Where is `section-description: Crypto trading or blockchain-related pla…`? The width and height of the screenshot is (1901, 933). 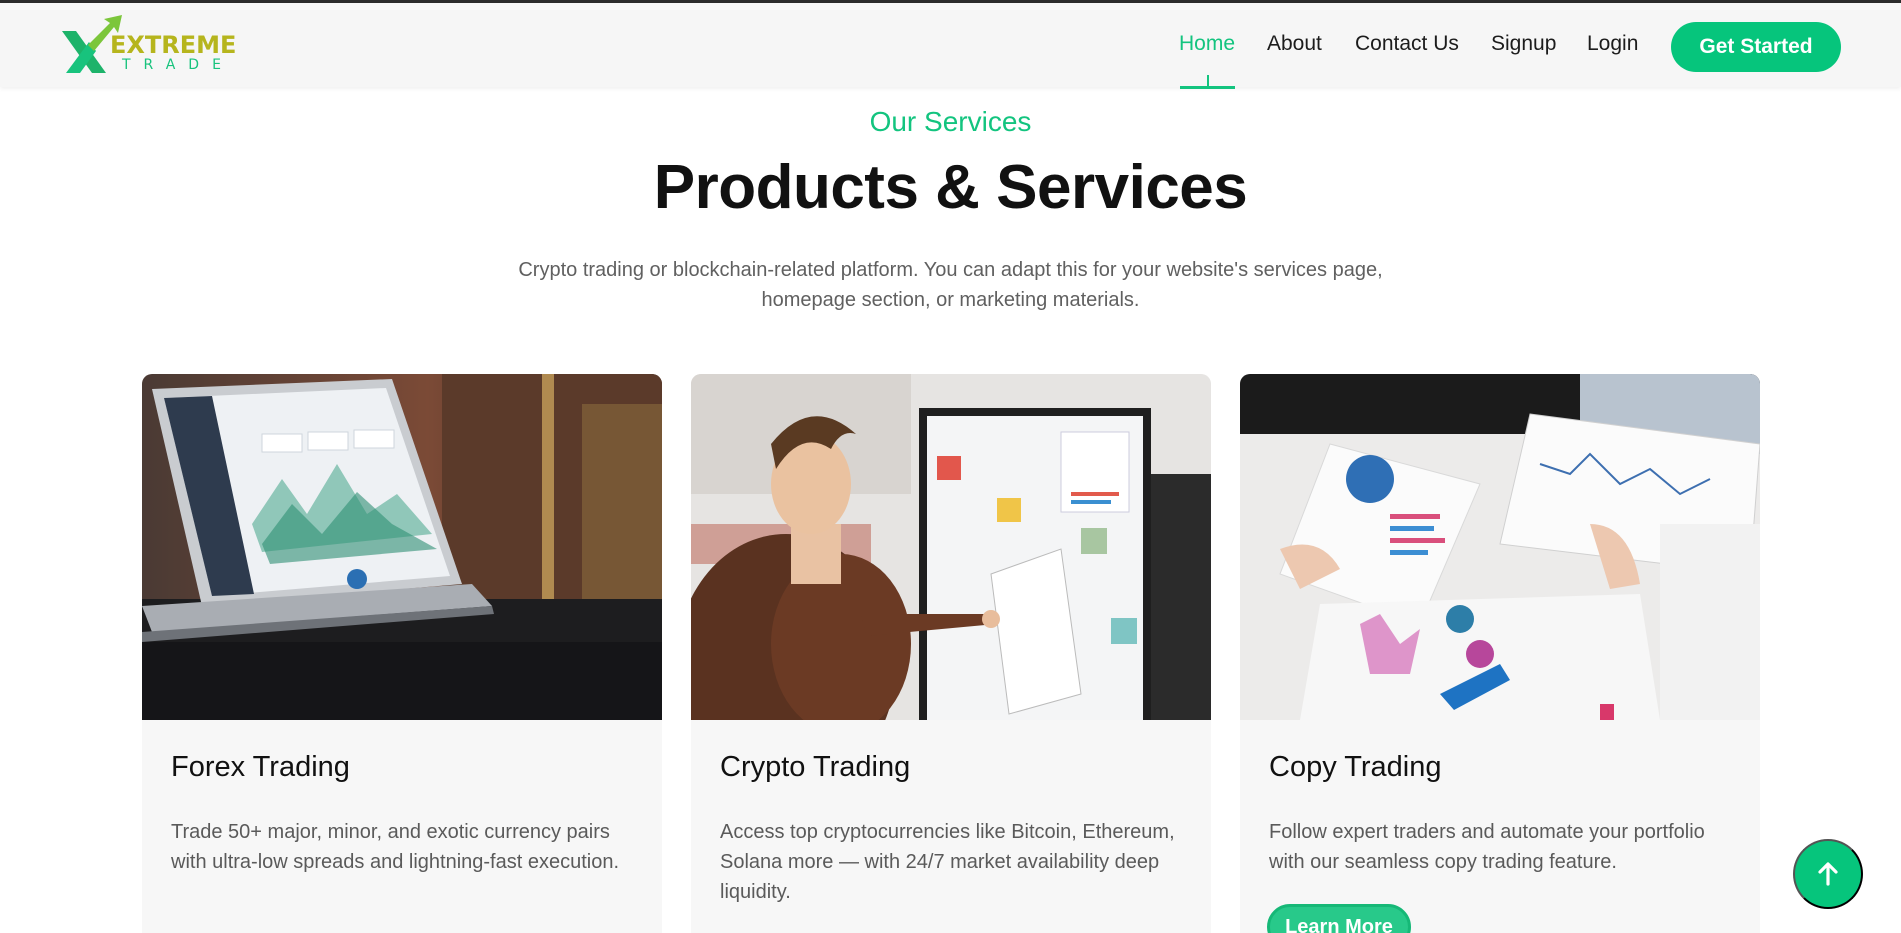
section-description: Crypto trading or blockchain-related pla… is located at coordinates (950, 285).